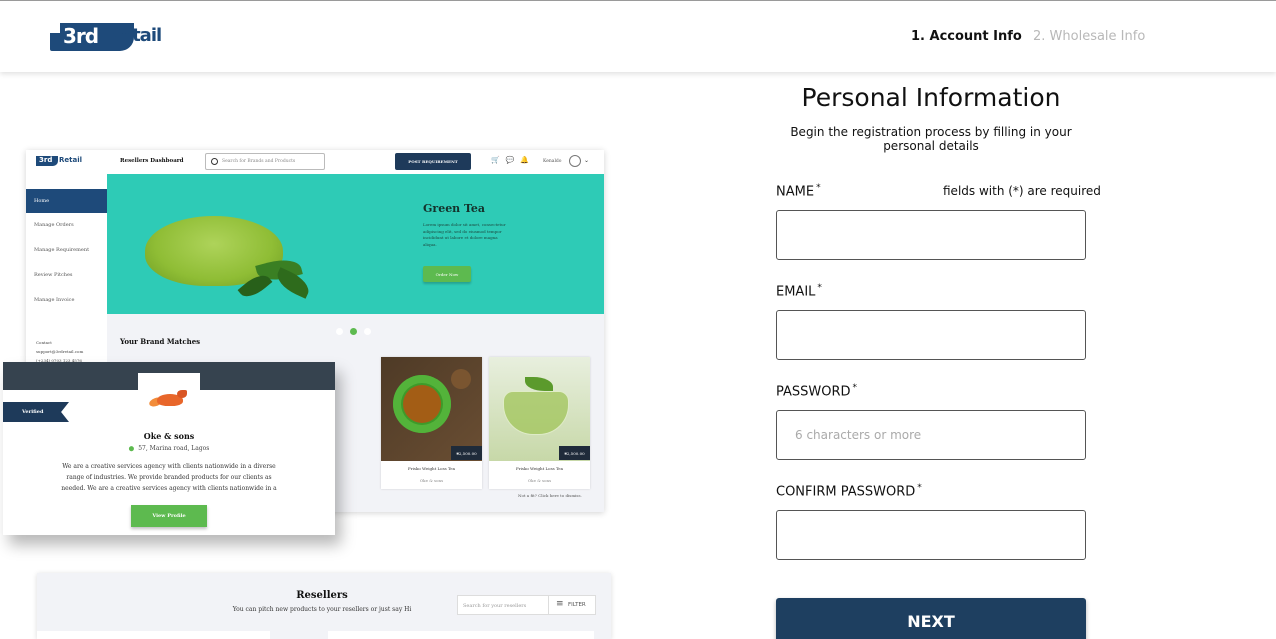  I want to click on preview-nav-home: Home, so click(66, 201).